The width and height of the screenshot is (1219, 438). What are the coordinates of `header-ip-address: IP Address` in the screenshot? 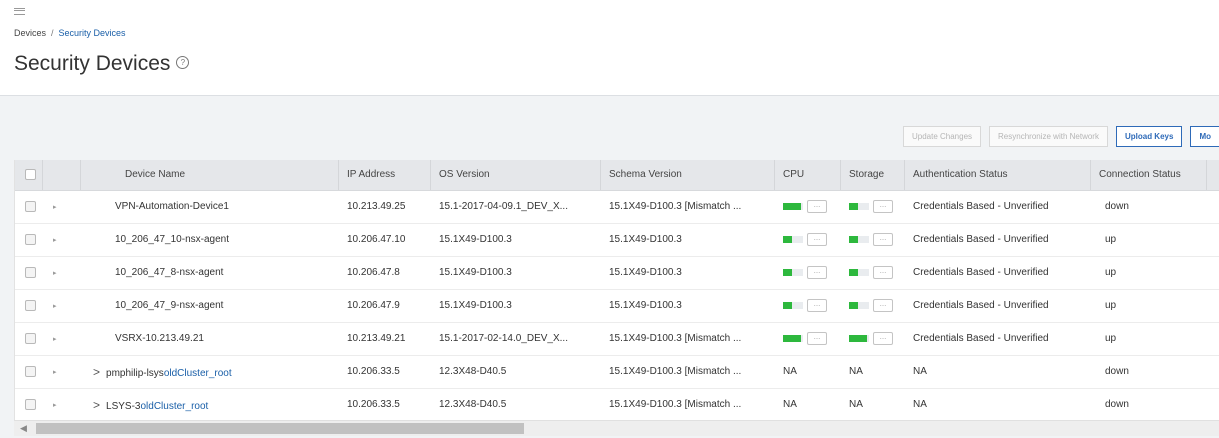 It's located at (385, 175).